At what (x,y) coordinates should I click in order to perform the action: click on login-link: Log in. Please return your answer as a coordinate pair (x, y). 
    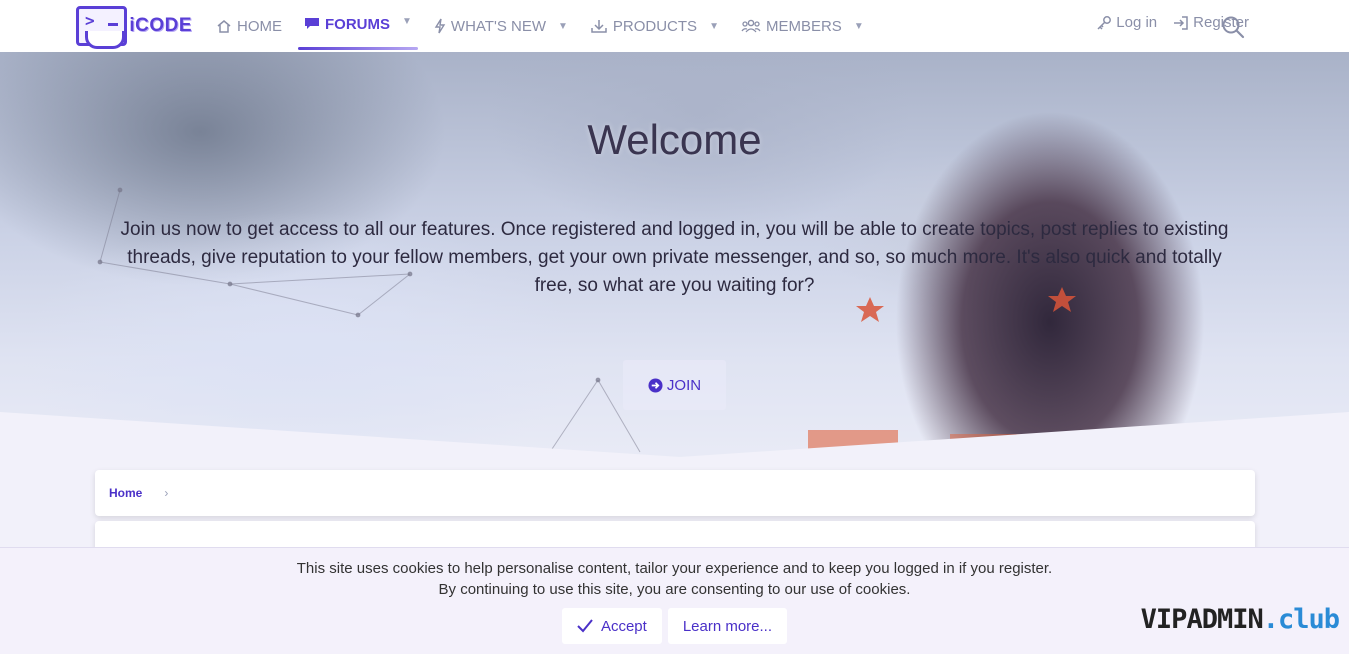
    Looking at the image, I should click on (1126, 22).